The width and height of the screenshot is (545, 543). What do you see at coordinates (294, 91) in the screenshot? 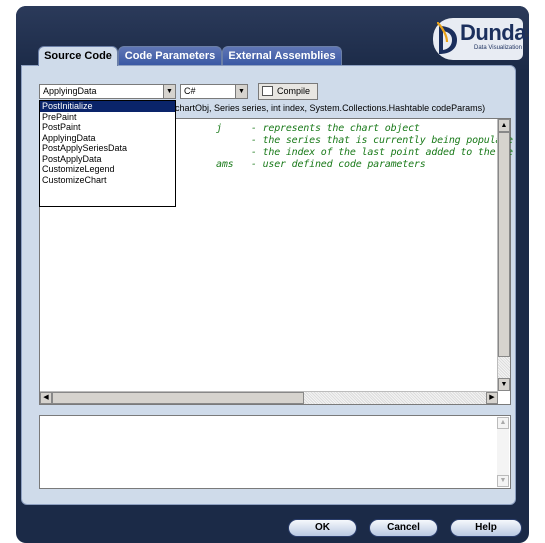
I see `compile-label: Compile` at bounding box center [294, 91].